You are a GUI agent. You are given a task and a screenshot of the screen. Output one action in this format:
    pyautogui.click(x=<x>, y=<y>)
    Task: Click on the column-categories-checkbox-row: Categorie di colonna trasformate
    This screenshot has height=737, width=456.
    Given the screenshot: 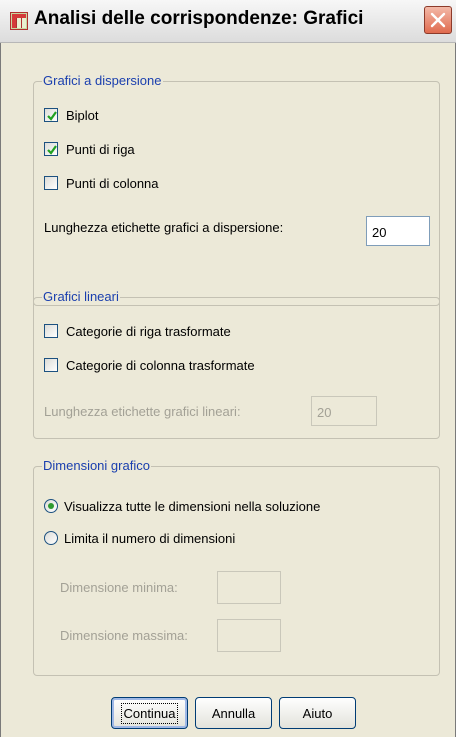 What is the action you would take?
    pyautogui.click(x=149, y=365)
    